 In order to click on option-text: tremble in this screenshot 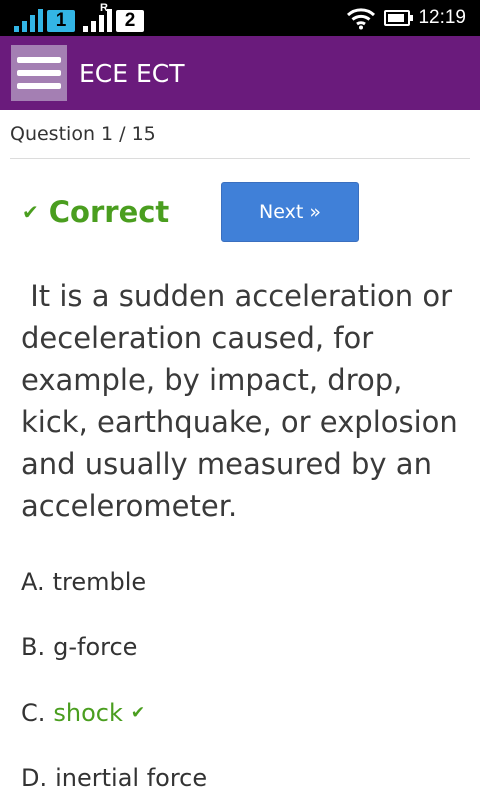, I will do `click(100, 582)`.